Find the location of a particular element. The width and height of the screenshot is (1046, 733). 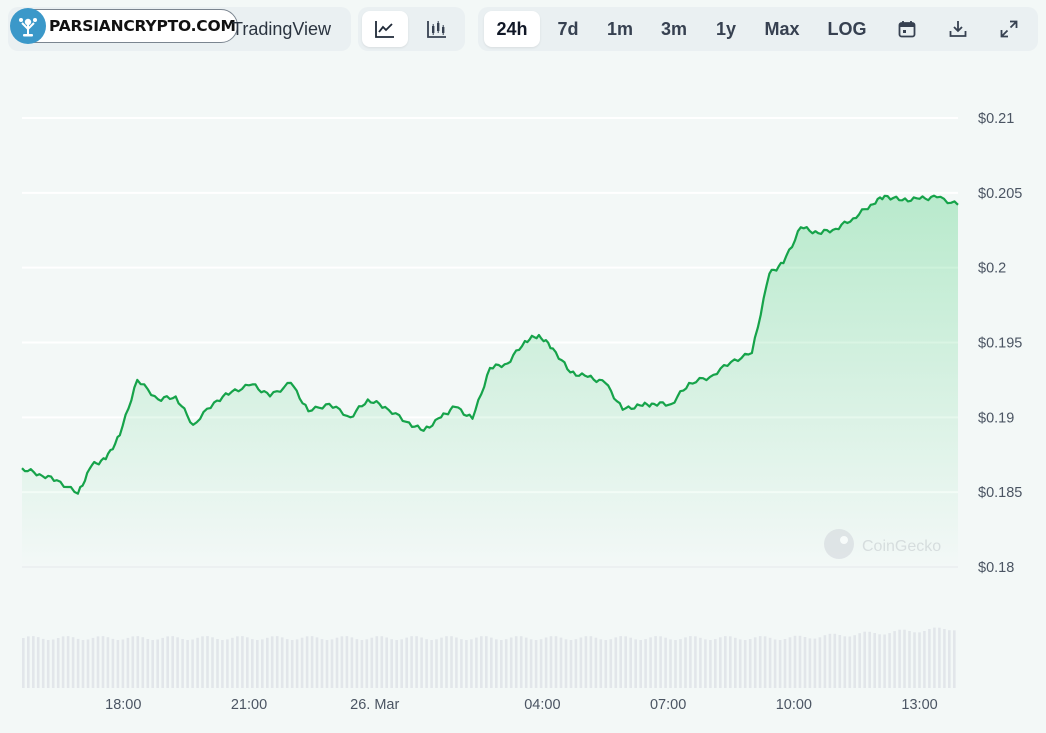

range-7d-button: 7d is located at coordinates (568, 29).